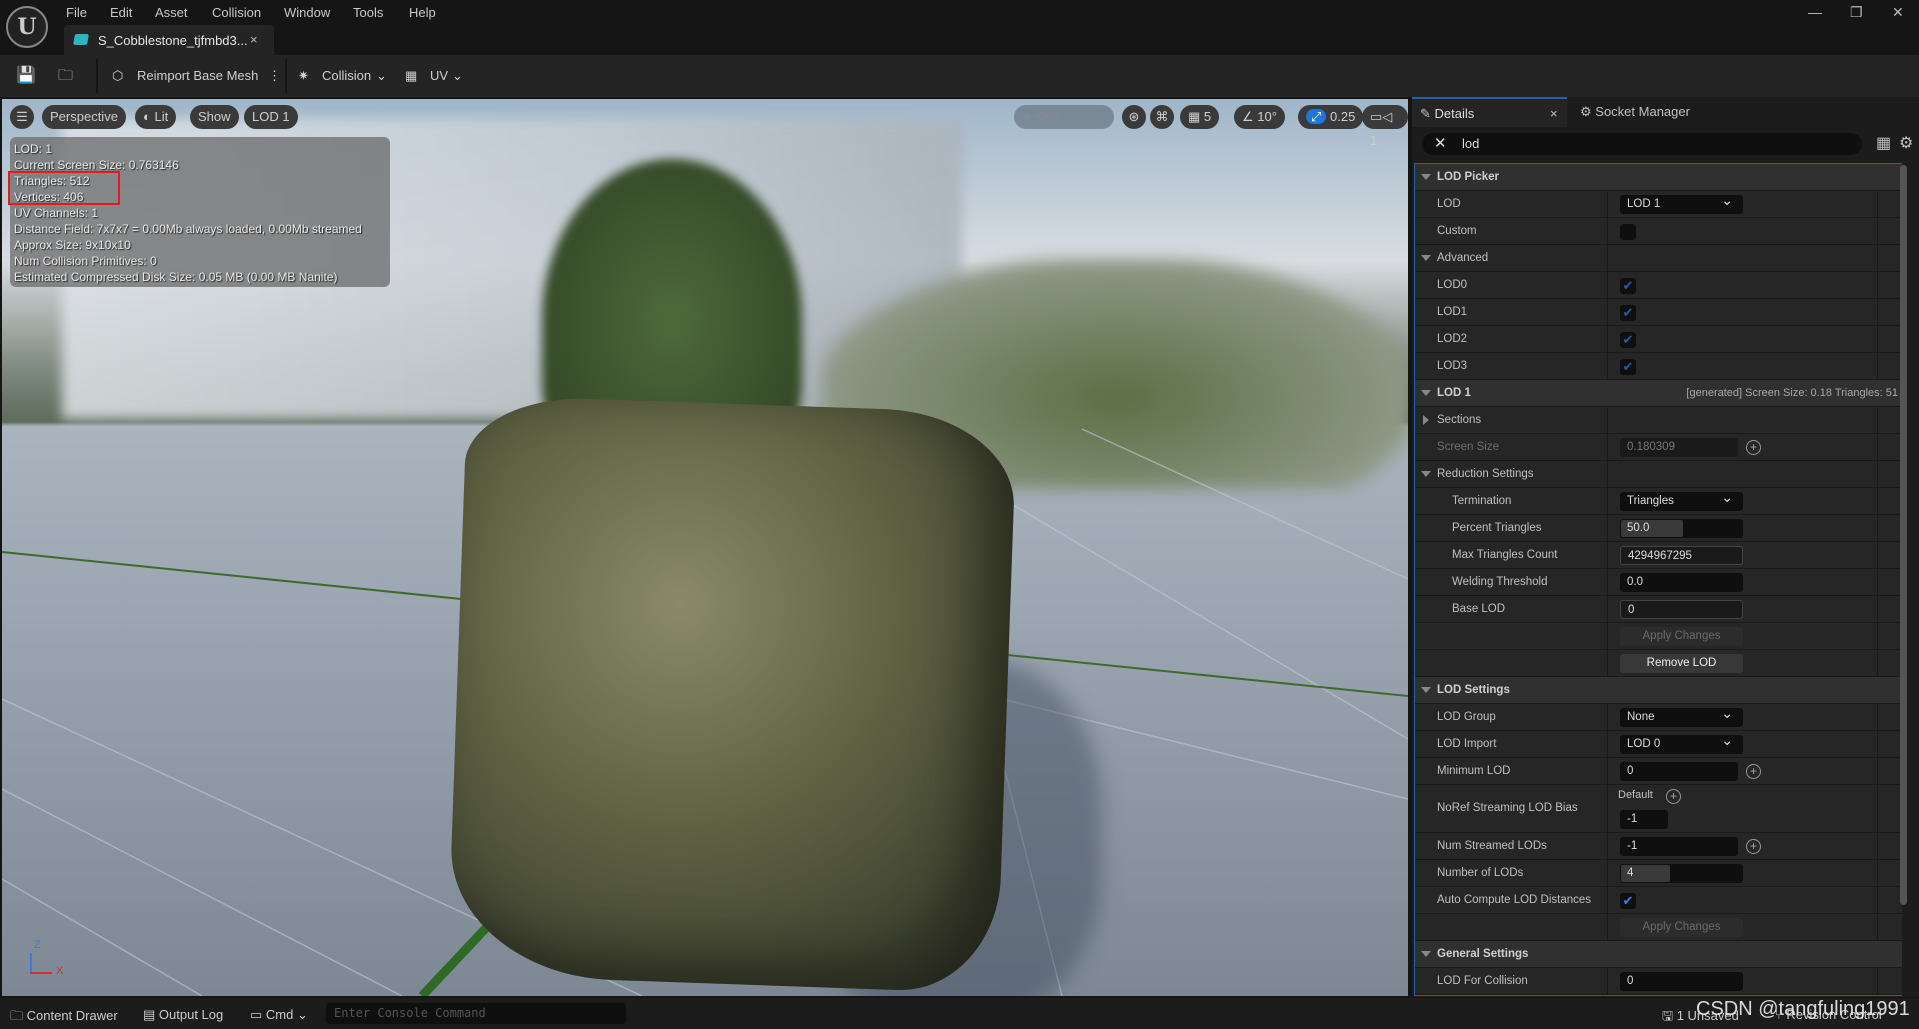 The height and width of the screenshot is (1029, 1919). Describe the element at coordinates (22, 117) in the screenshot. I see `viewport-menu-icon: ☰` at that location.